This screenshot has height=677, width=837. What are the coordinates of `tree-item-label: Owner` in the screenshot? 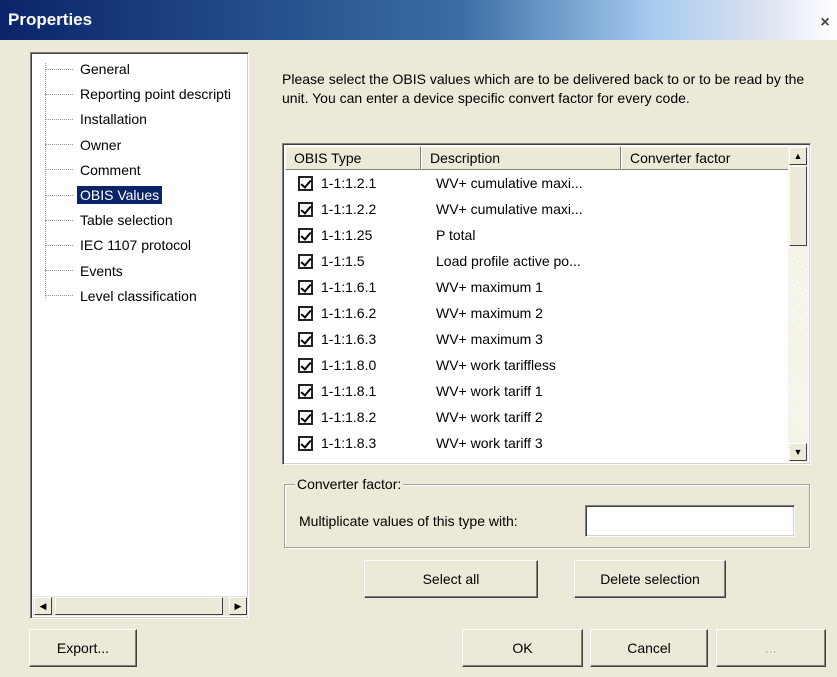 It's located at (101, 144).